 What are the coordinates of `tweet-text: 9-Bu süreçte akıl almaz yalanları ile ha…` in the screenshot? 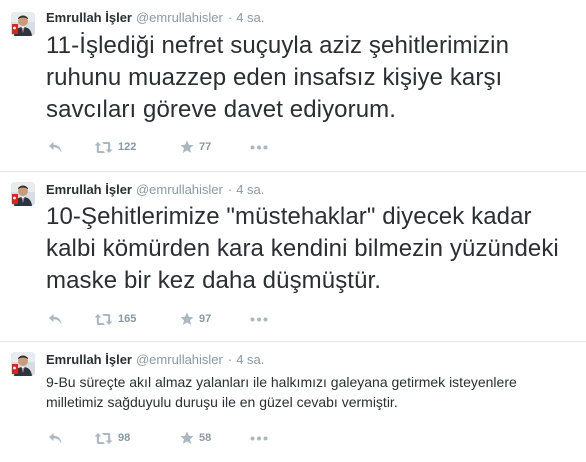 It's located at (281, 392).